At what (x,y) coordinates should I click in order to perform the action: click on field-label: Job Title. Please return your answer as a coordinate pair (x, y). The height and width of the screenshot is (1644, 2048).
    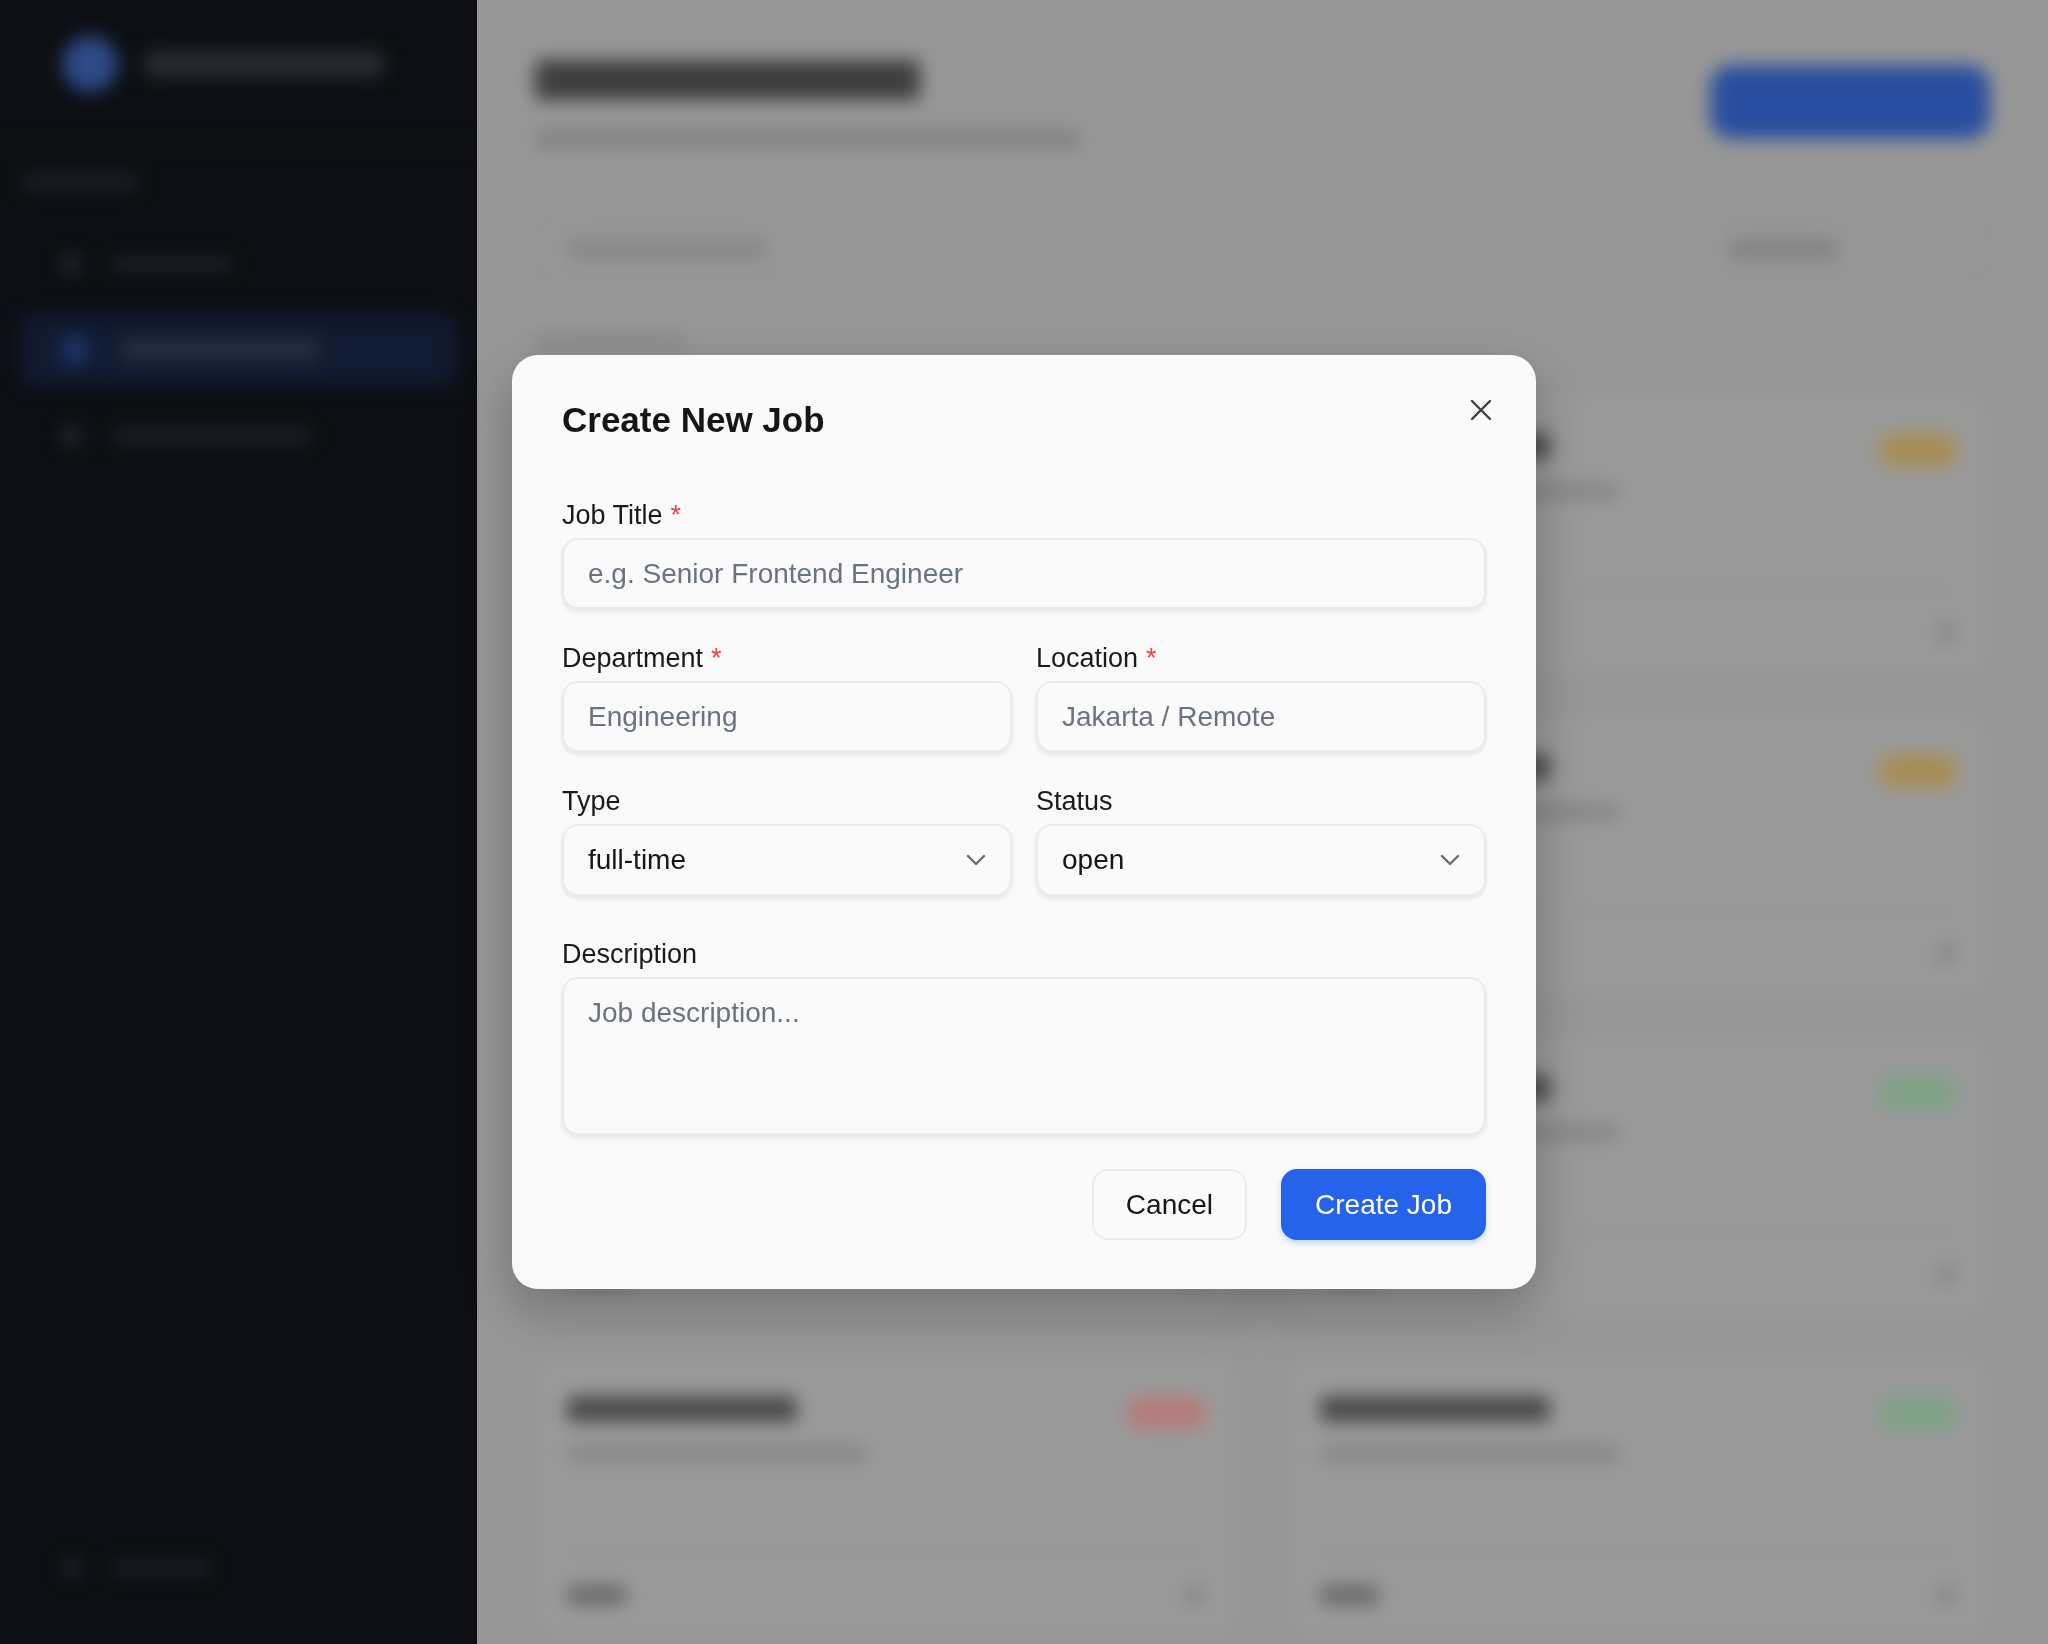
    Looking at the image, I should click on (612, 515).